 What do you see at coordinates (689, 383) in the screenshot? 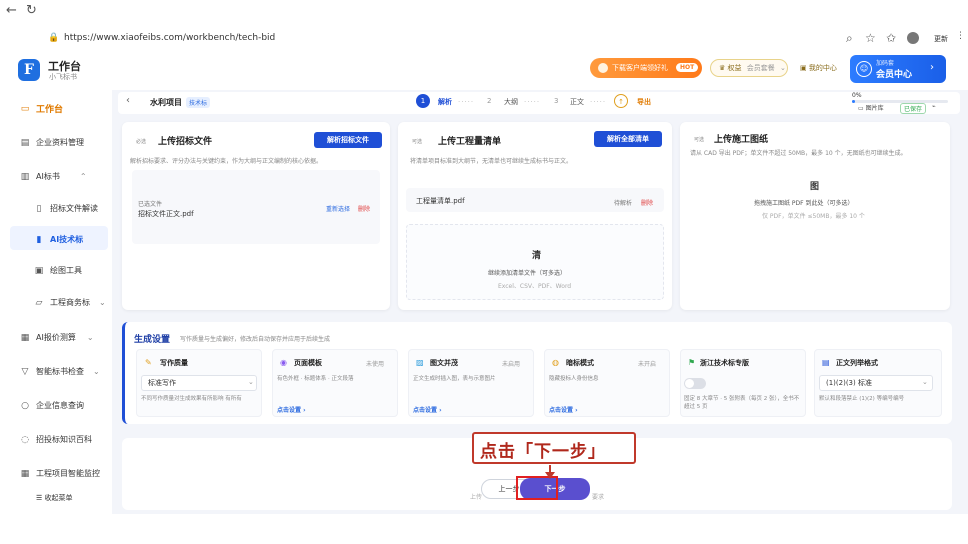
I see `toggle-knob` at bounding box center [689, 383].